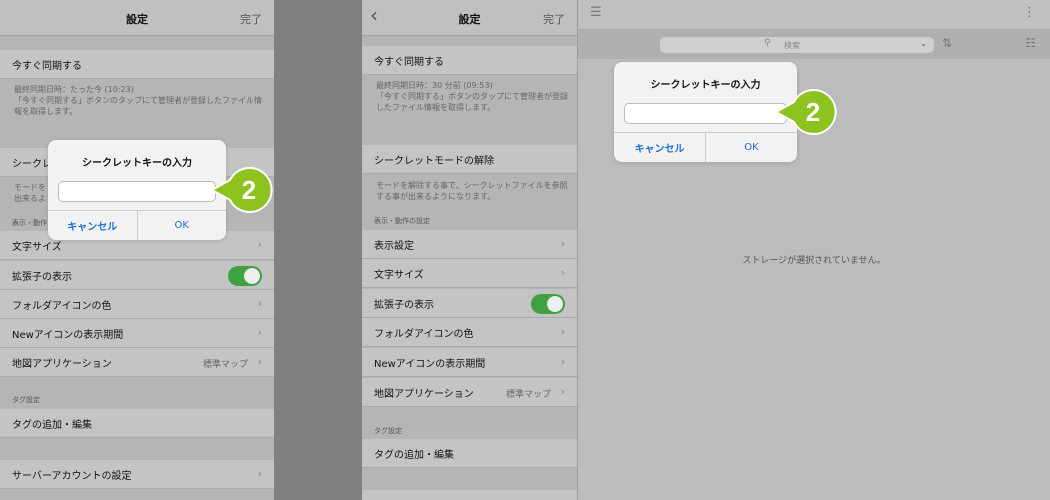 This screenshot has height=500, width=1050. I want to click on secret-mode-label: シークレ, so click(32, 164).